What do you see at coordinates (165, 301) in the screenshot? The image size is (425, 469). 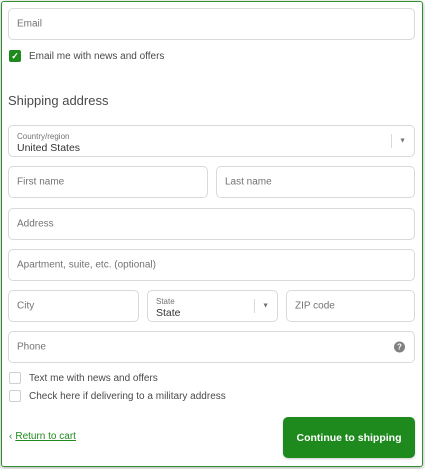 I see `state-label: State` at bounding box center [165, 301].